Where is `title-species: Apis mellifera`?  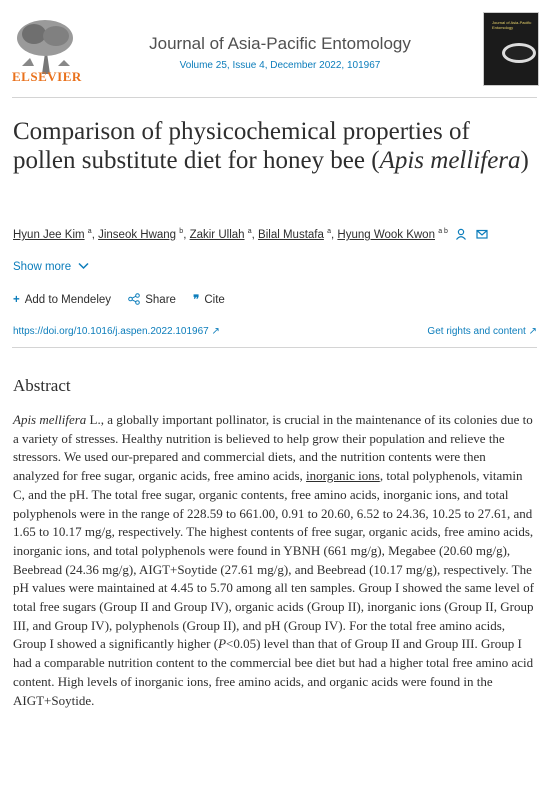 title-species: Apis mellifera is located at coordinates (450, 160).